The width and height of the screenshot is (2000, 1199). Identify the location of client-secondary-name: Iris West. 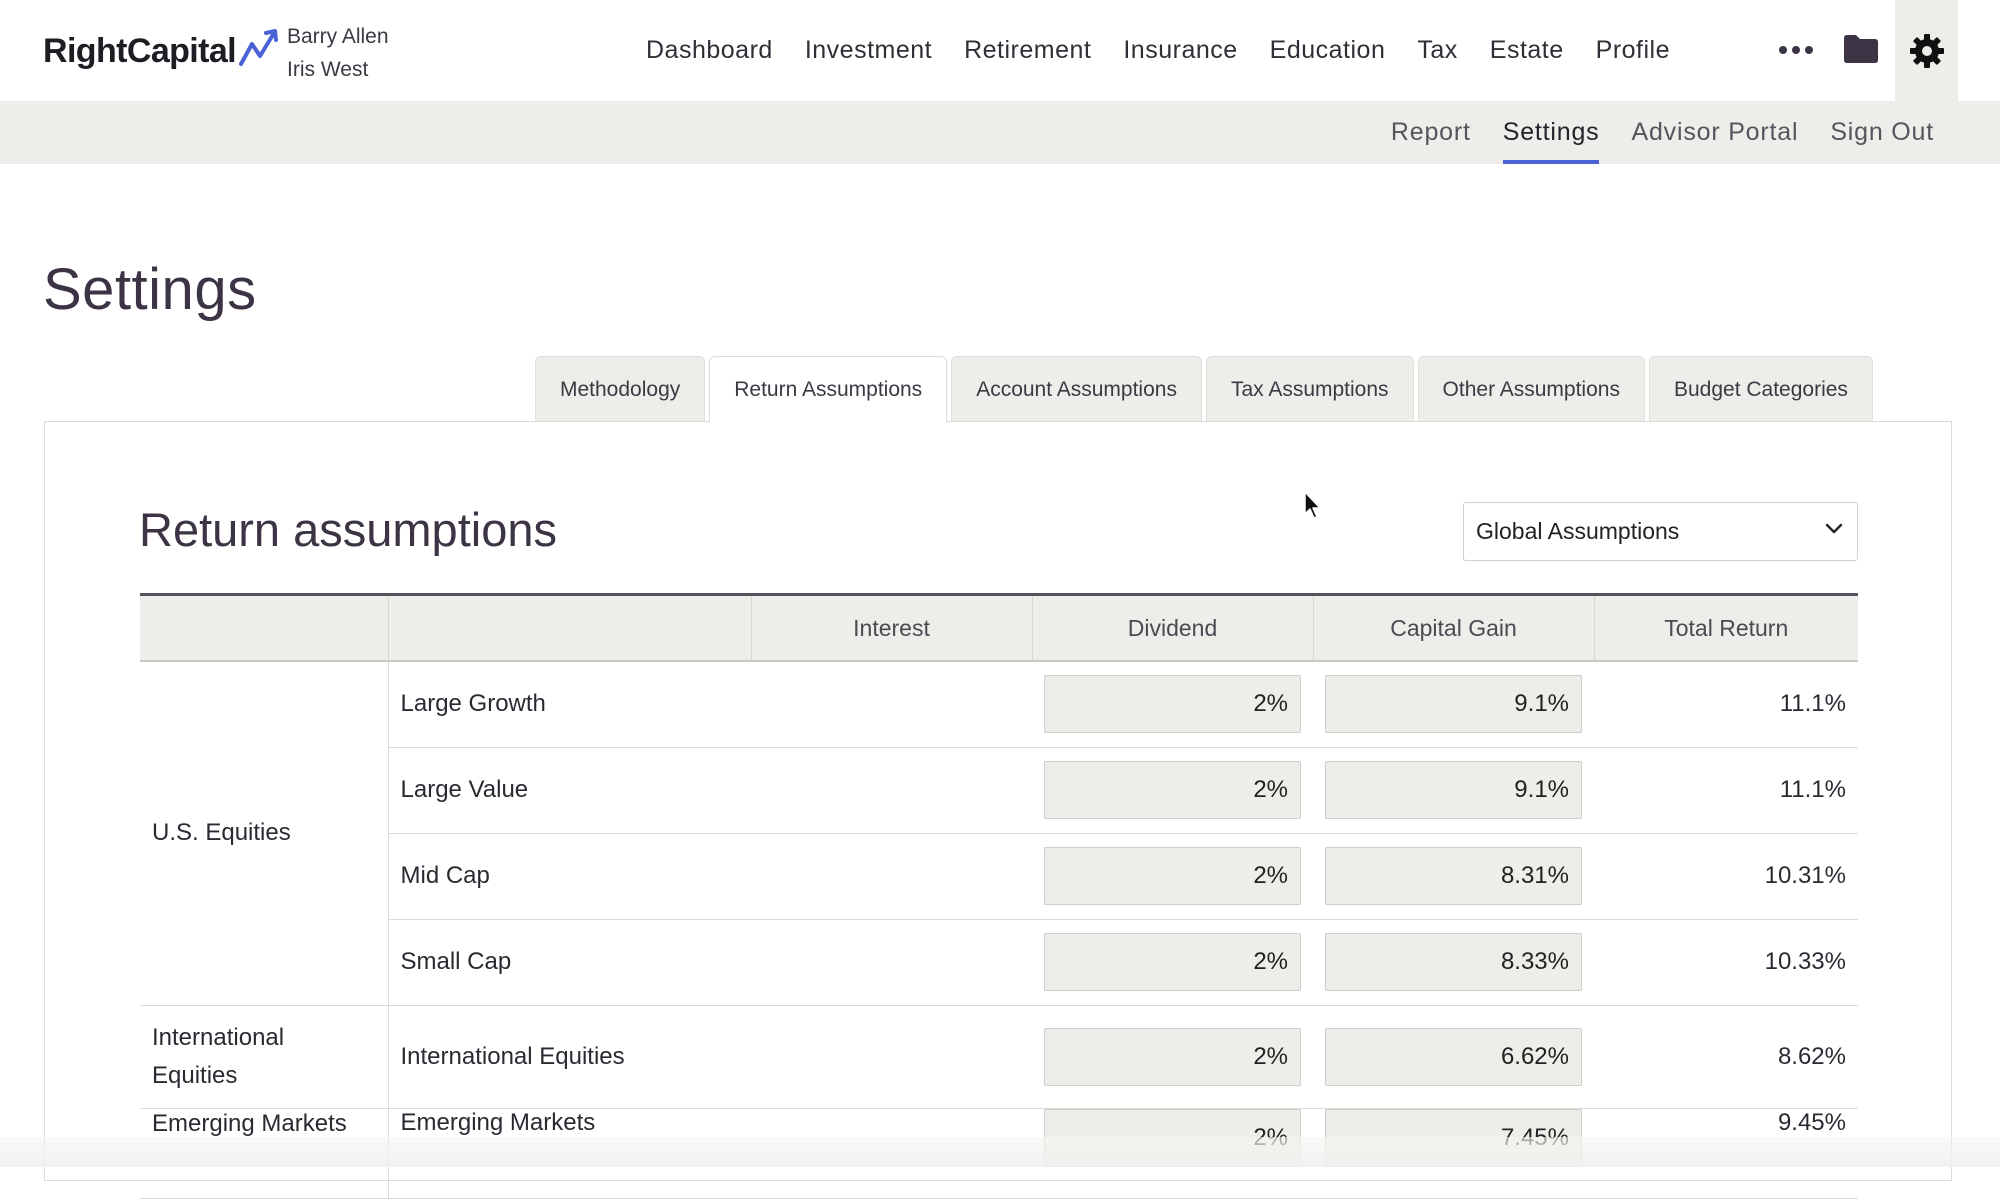
(328, 69).